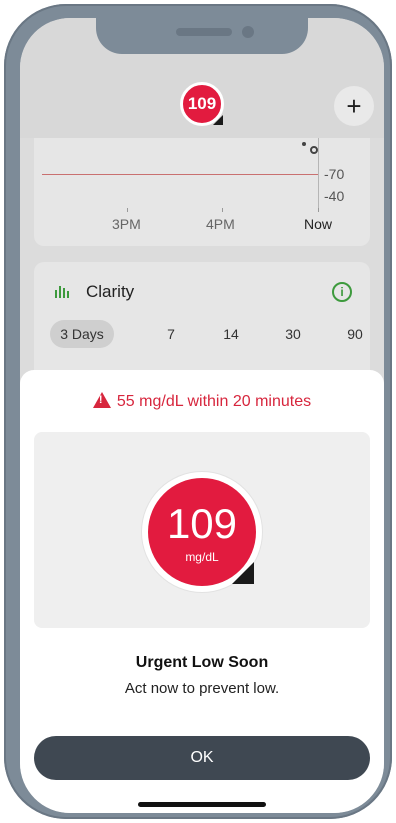  Describe the element at coordinates (314, 150) in the screenshot. I see `graph-current-point` at that location.